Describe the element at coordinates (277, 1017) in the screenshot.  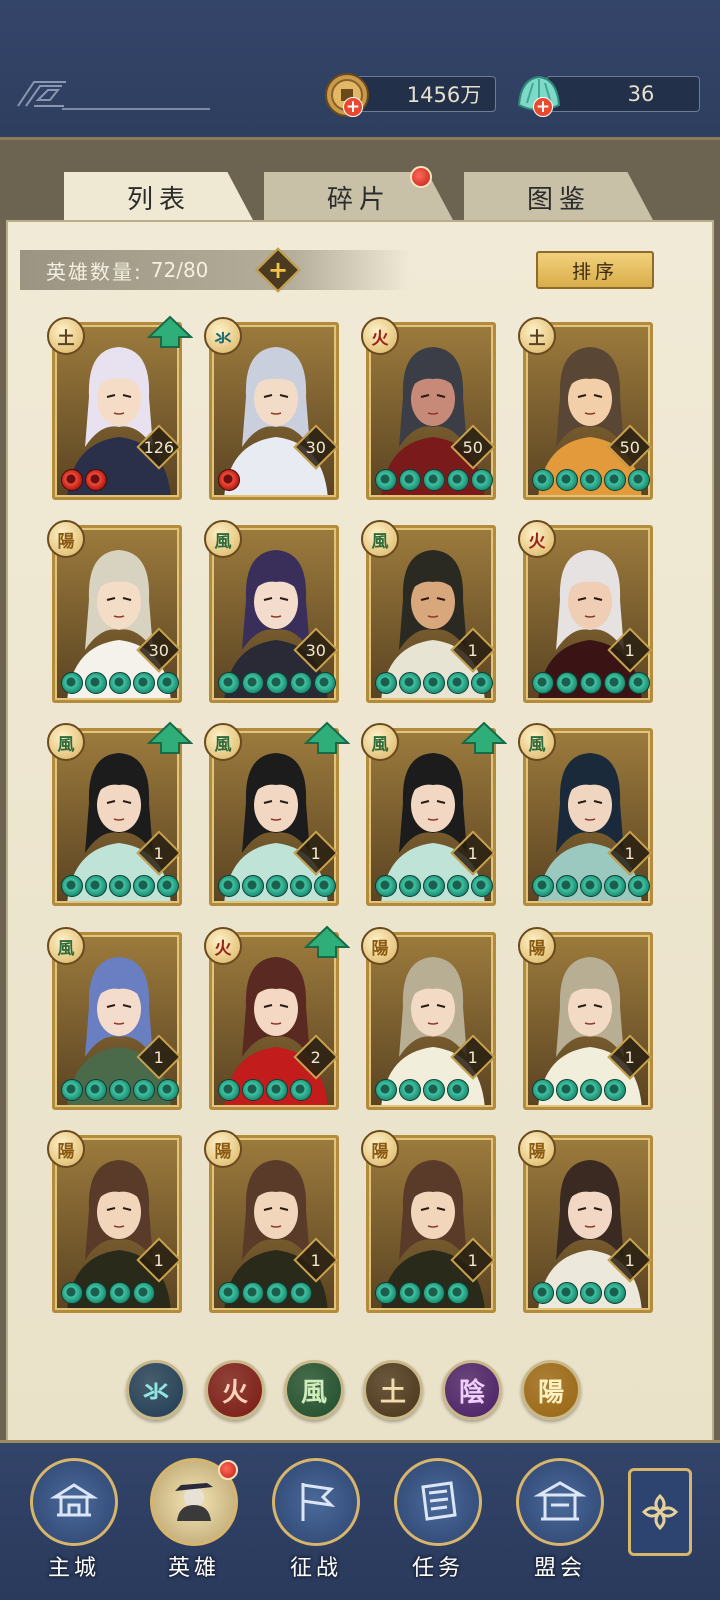
I see `hero-card: 火2` at that location.